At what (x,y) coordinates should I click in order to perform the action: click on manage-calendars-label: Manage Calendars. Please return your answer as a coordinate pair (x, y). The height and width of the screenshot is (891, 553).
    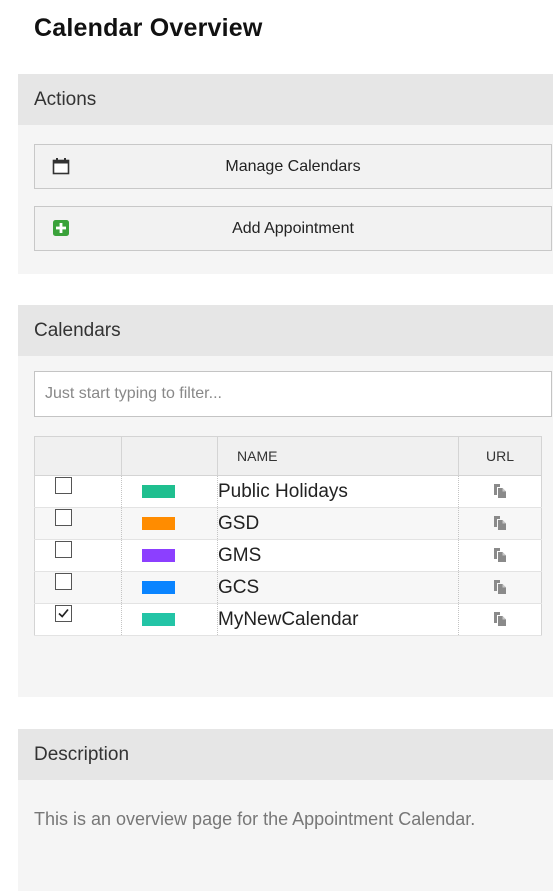
    Looking at the image, I should click on (293, 166).